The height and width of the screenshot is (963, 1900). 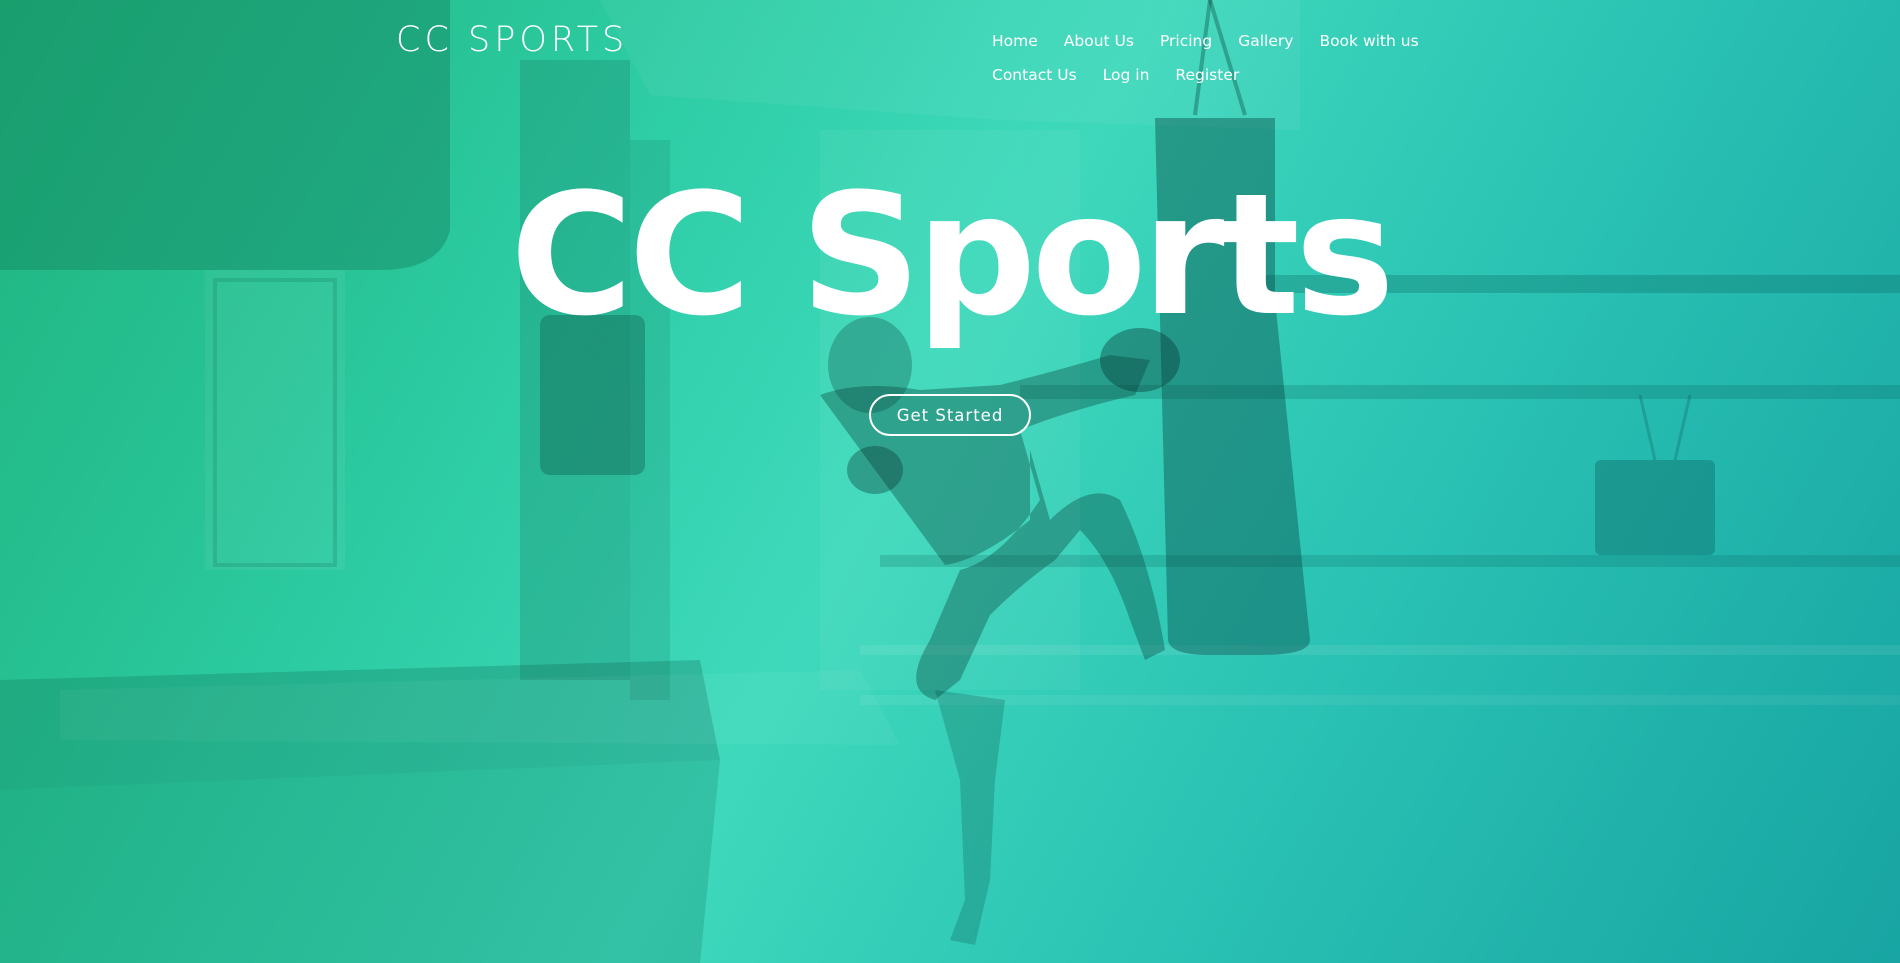 What do you see at coordinates (952, 255) in the screenshot?
I see `hero-title: CC Sports` at bounding box center [952, 255].